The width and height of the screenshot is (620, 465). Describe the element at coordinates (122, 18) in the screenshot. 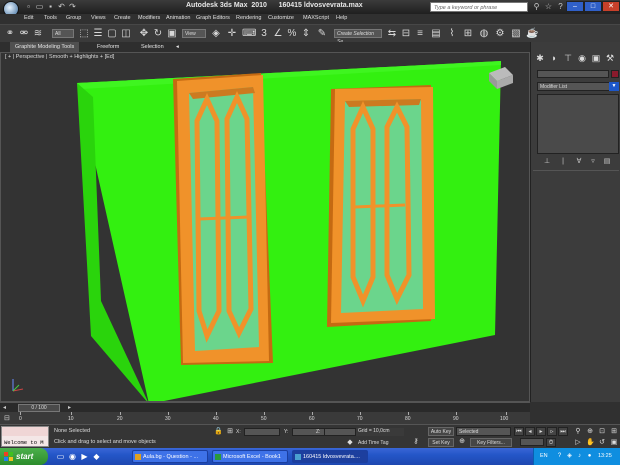

I see `menu-create: Create` at that location.